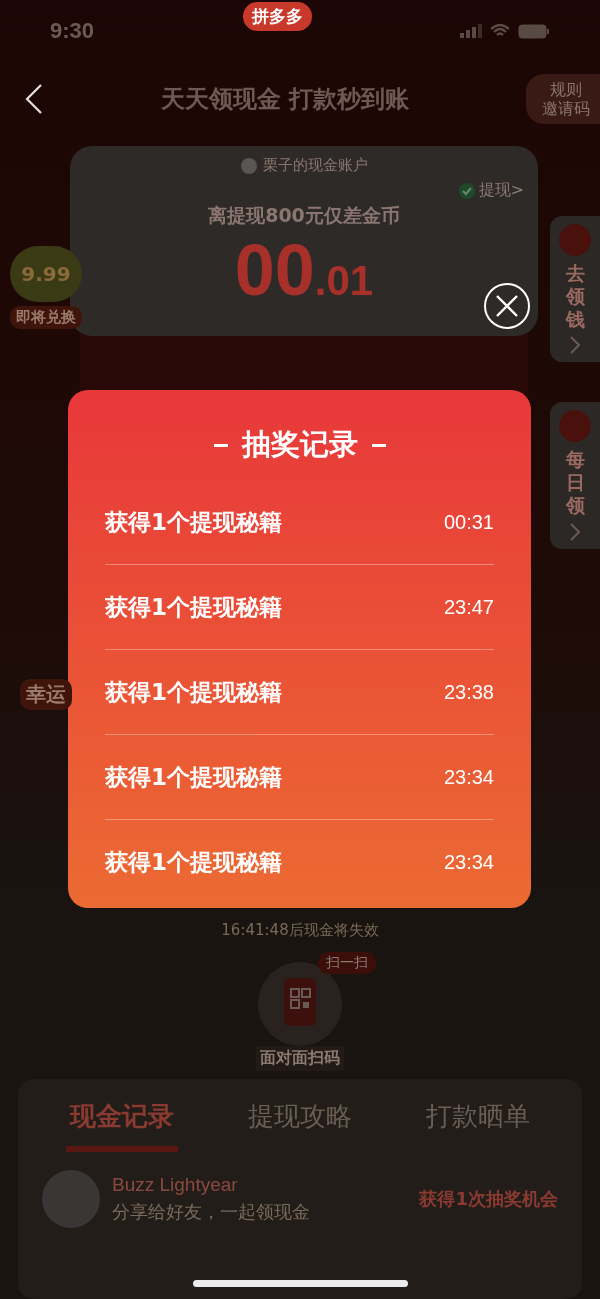 This screenshot has width=600, height=1299. I want to click on user-name: Buzz Lightyear, so click(175, 1185).